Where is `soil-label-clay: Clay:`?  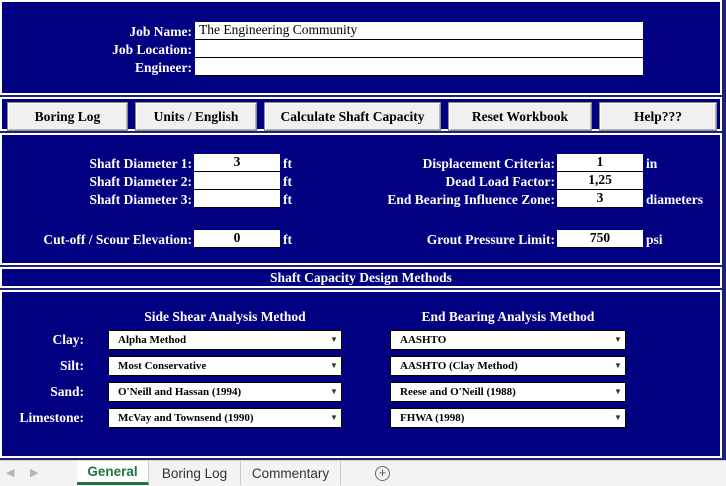 soil-label-clay: Clay: is located at coordinates (68, 339).